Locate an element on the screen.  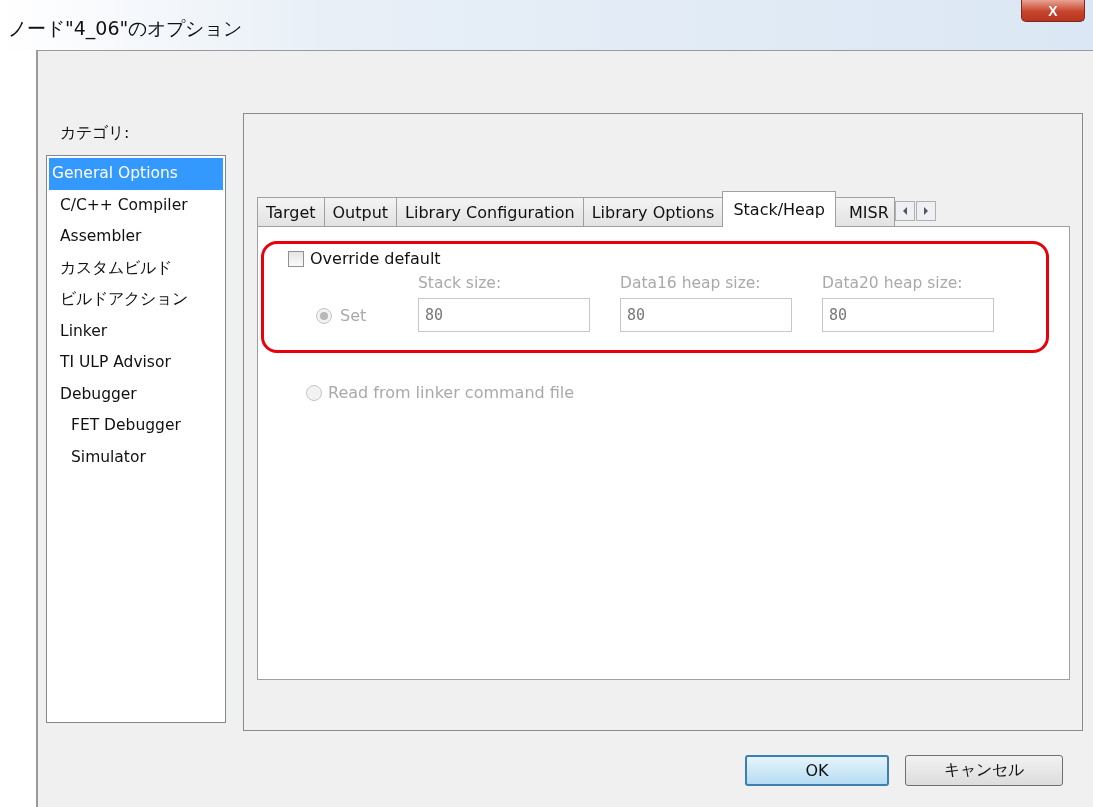
category-label: カテゴリ: is located at coordinates (95, 133).